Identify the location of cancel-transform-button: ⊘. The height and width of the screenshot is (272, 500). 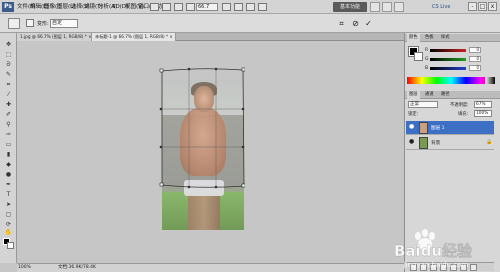
(355, 23).